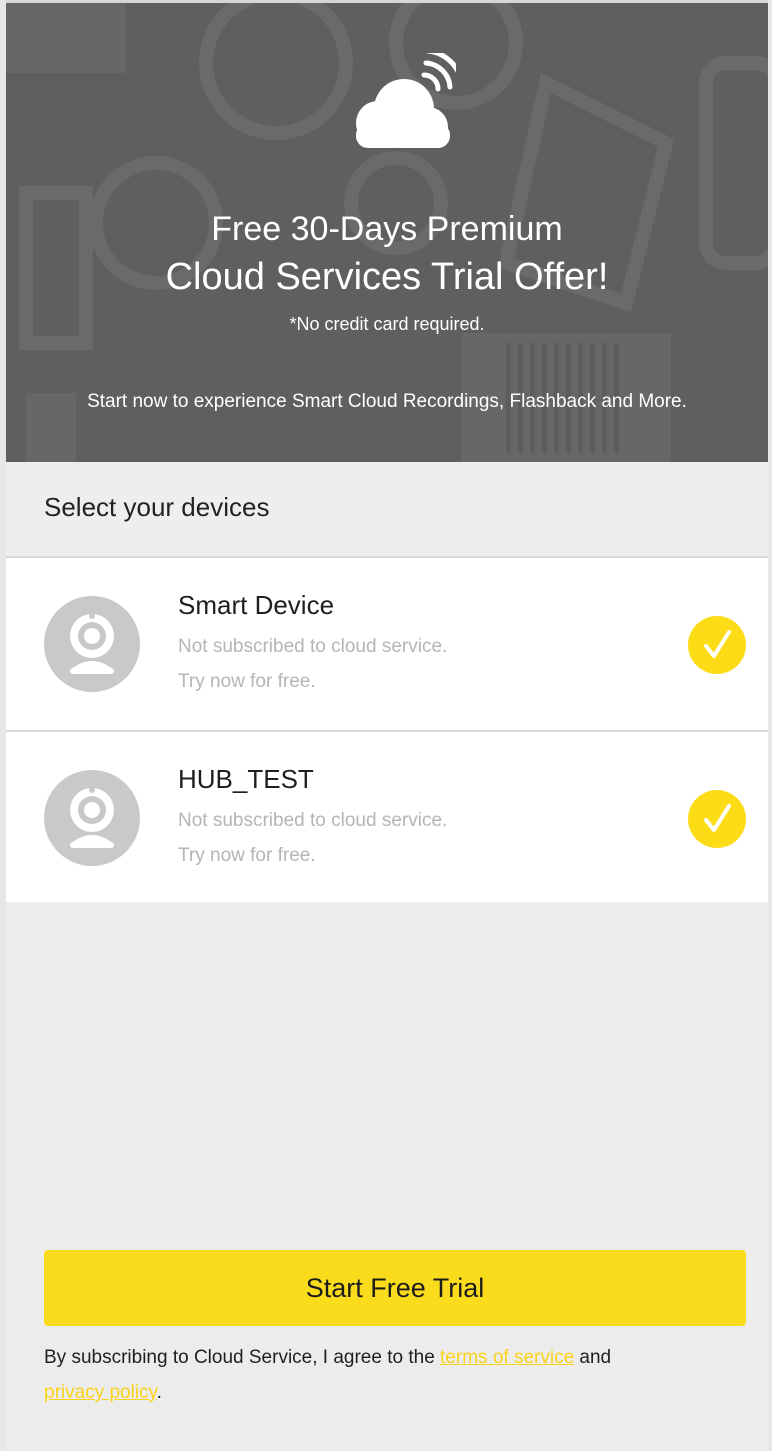 This screenshot has height=1451, width=772. Describe the element at coordinates (507, 1357) in the screenshot. I see `terms-of-service-link: terms of service` at that location.